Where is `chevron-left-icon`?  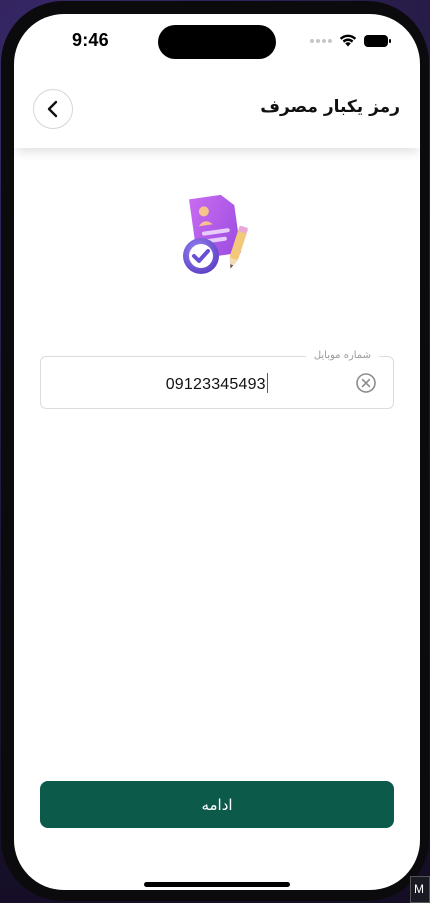
chevron-left-icon is located at coordinates (52, 109).